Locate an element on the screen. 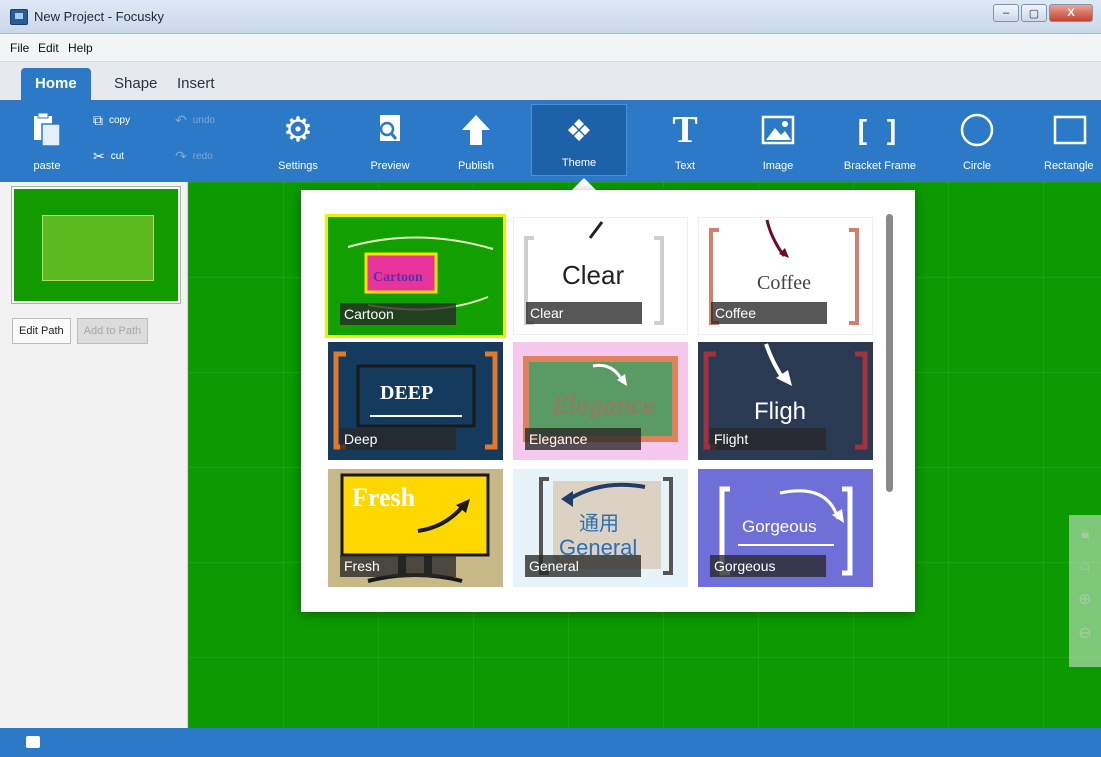 The height and width of the screenshot is (757, 1101). image-label: Image is located at coordinates (778, 166).